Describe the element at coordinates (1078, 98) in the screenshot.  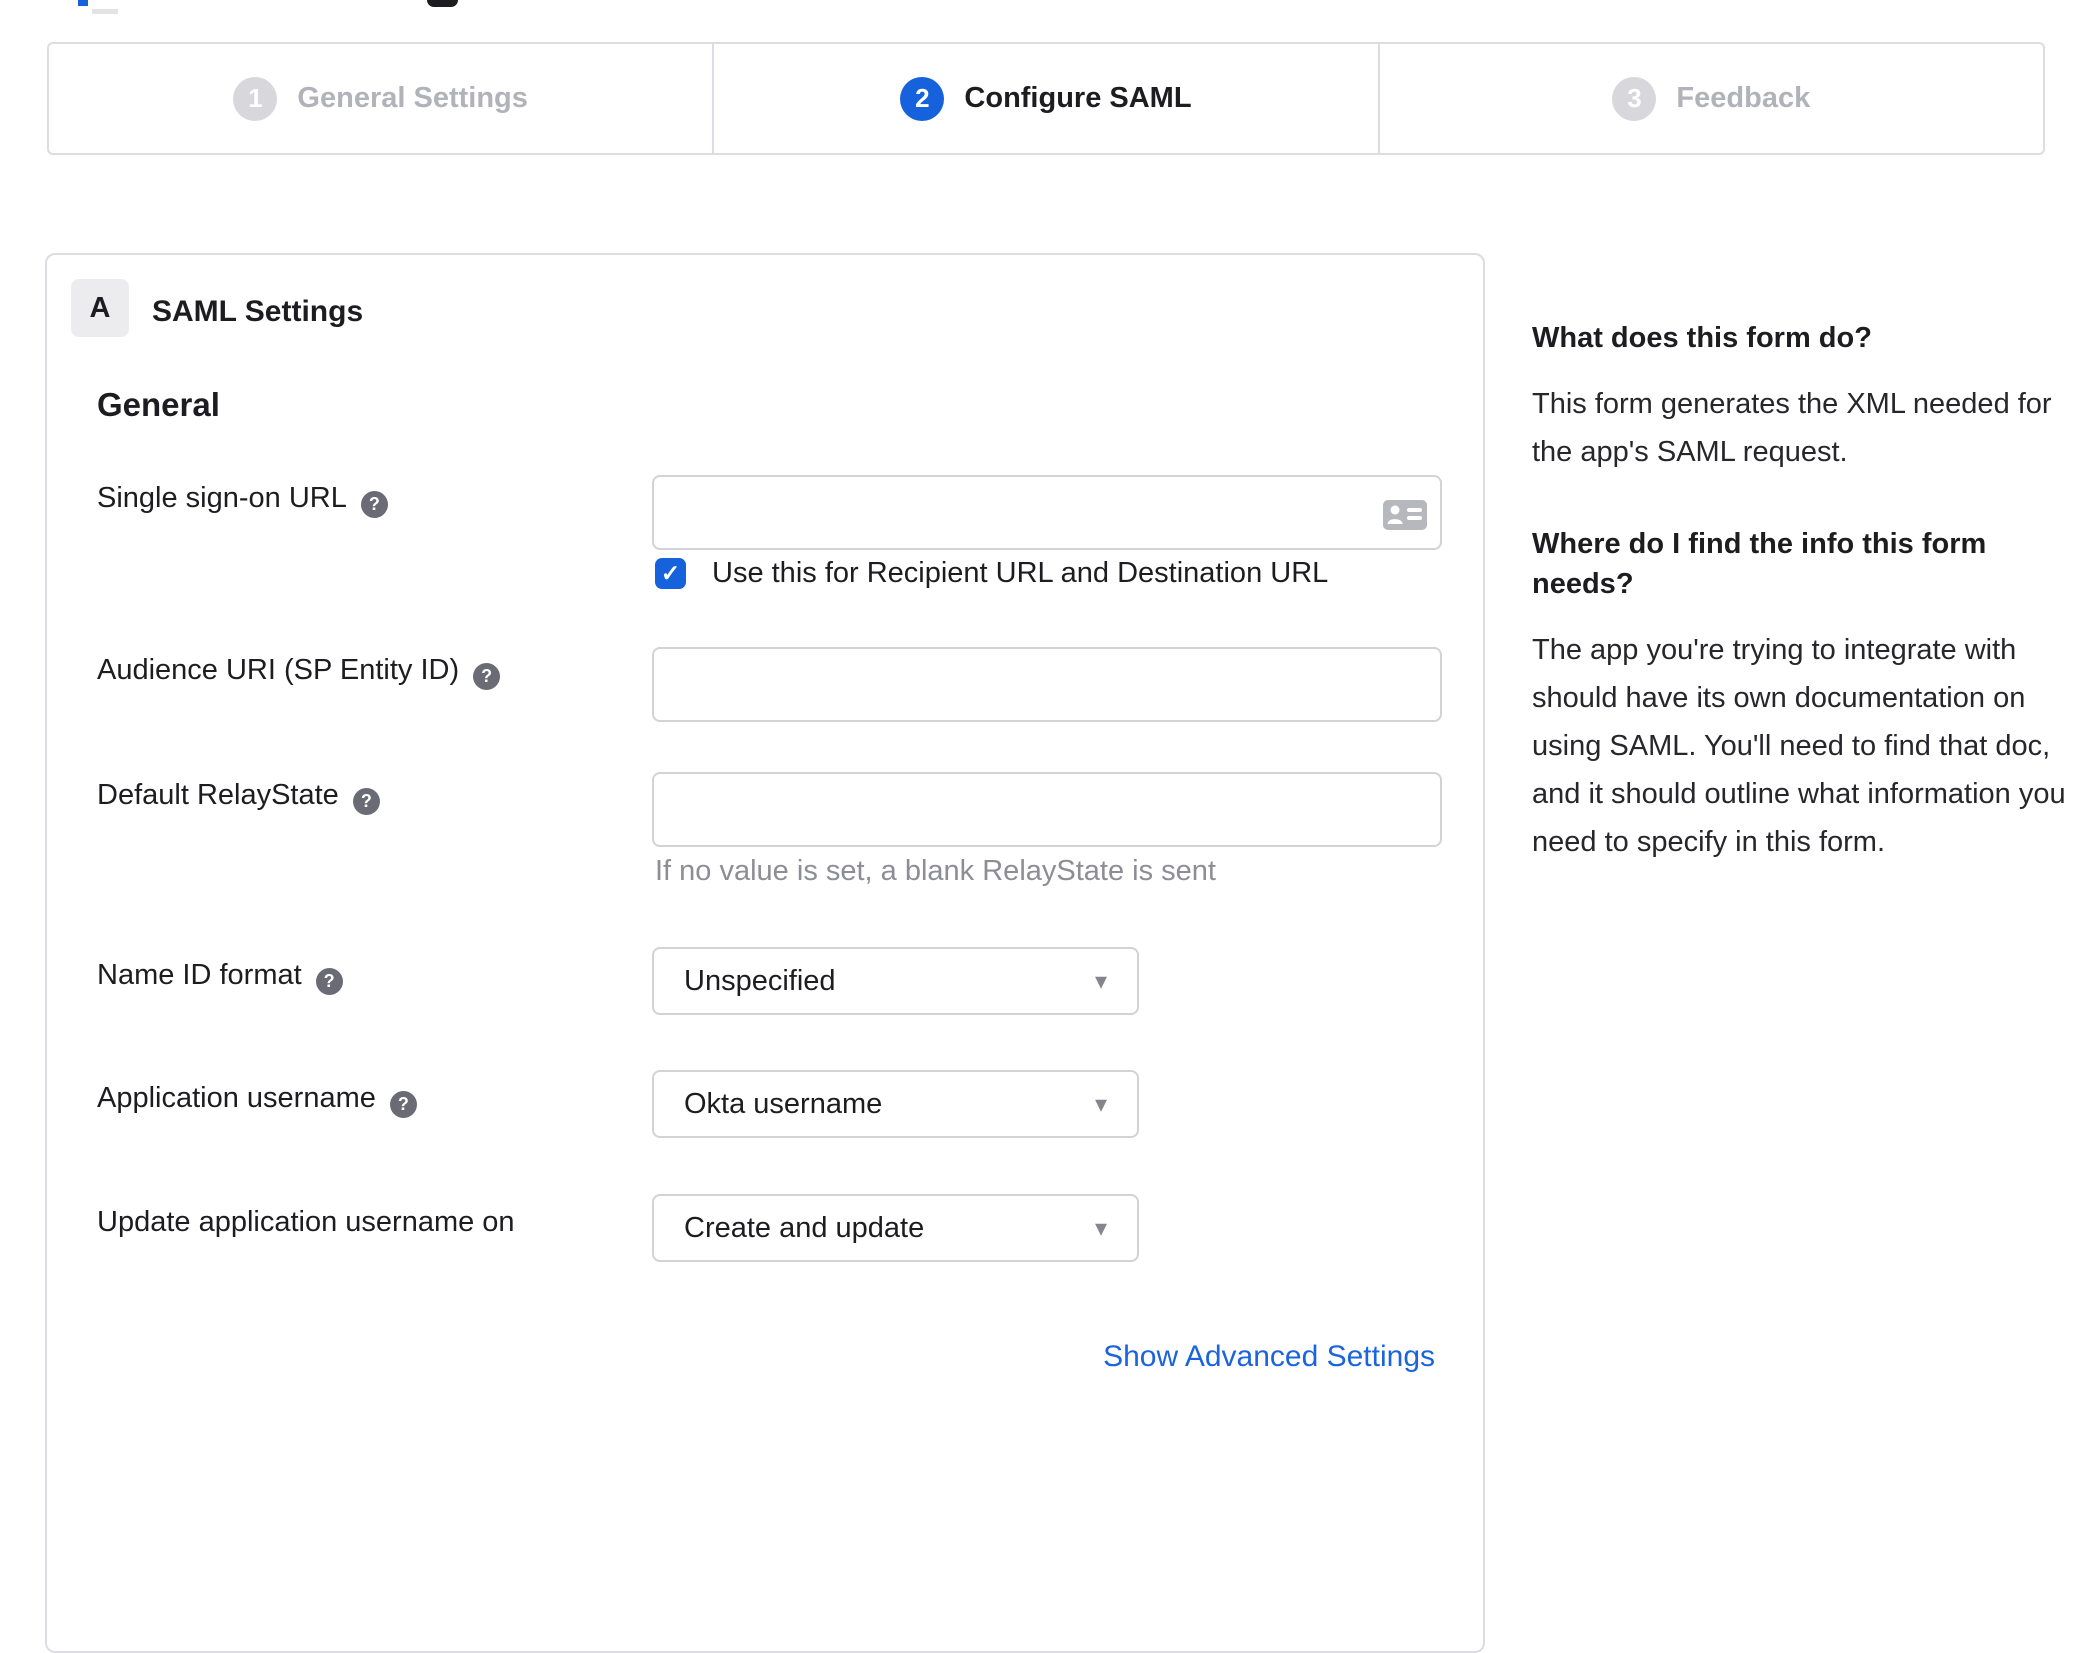
I see `step-label: Configure SAML` at that location.